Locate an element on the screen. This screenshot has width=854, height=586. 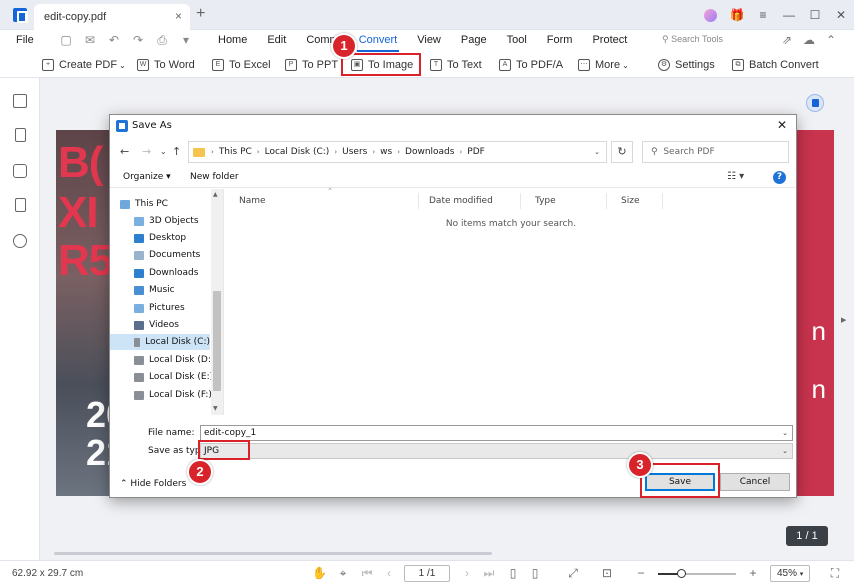
save-as-type-select: JPG ⌄ is located at coordinates (496, 451).